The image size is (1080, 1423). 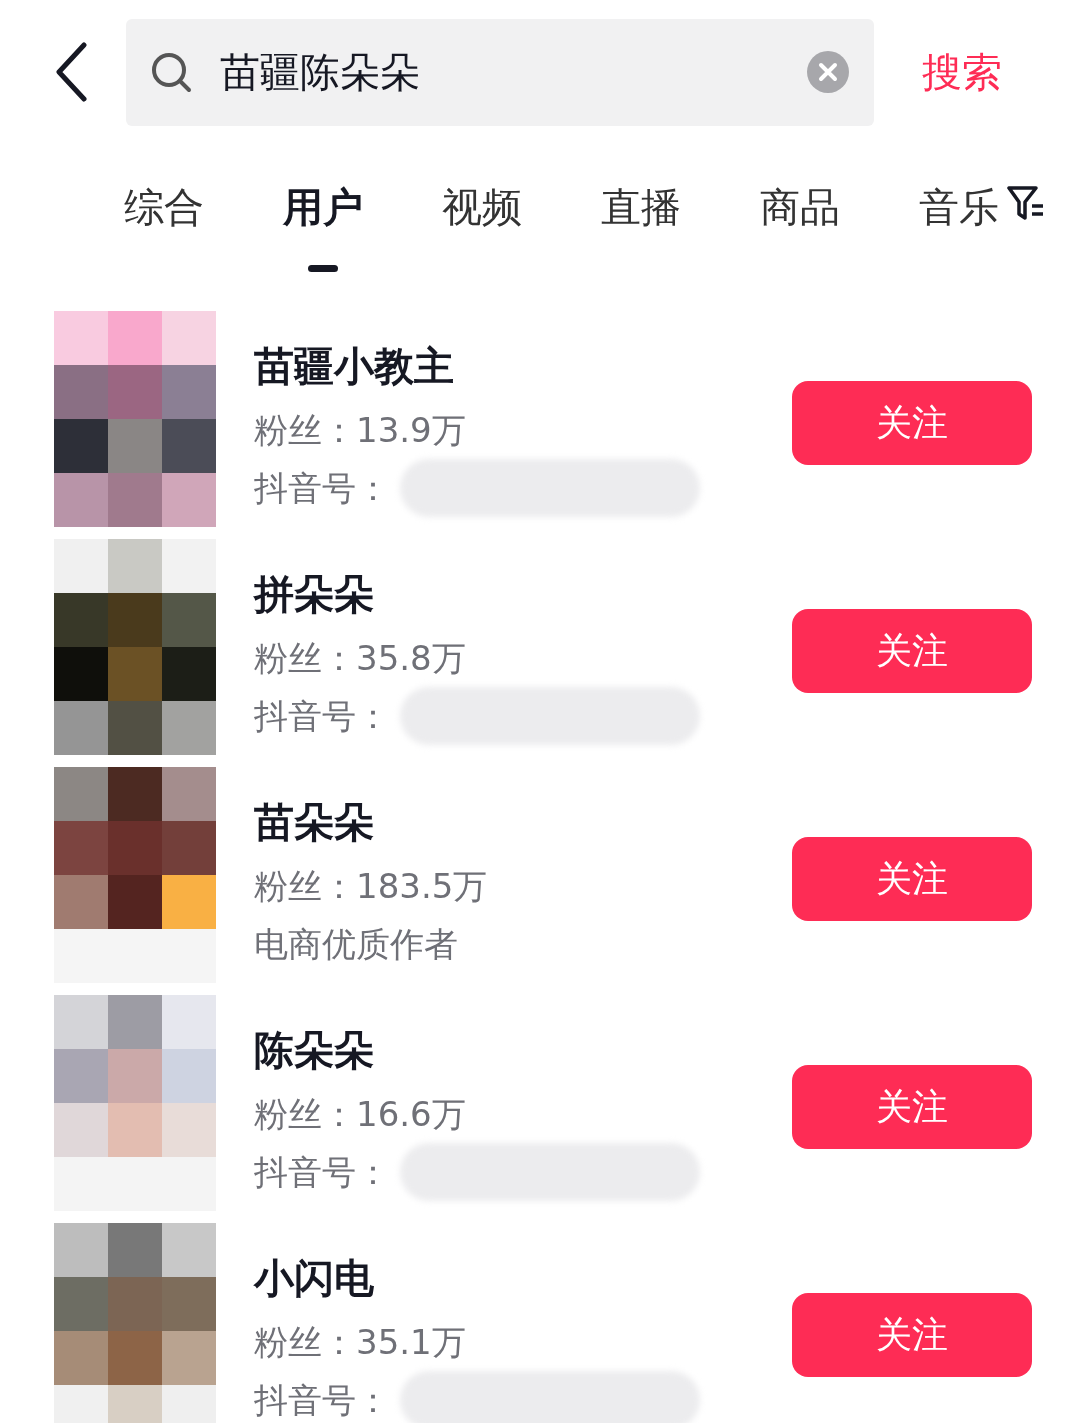 What do you see at coordinates (71, 72) in the screenshot?
I see `back-icon` at bounding box center [71, 72].